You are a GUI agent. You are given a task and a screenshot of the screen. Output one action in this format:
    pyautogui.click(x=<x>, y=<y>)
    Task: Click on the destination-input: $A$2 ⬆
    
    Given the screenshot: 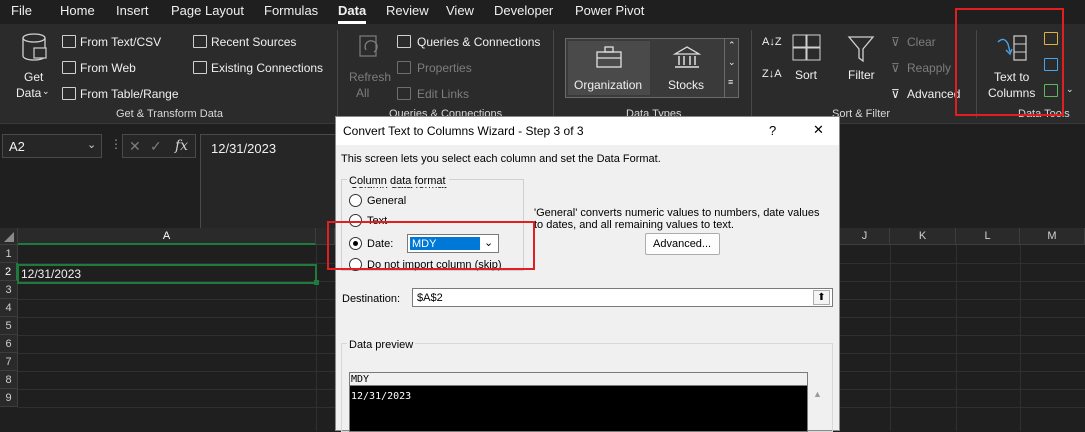 What is the action you would take?
    pyautogui.click(x=622, y=297)
    